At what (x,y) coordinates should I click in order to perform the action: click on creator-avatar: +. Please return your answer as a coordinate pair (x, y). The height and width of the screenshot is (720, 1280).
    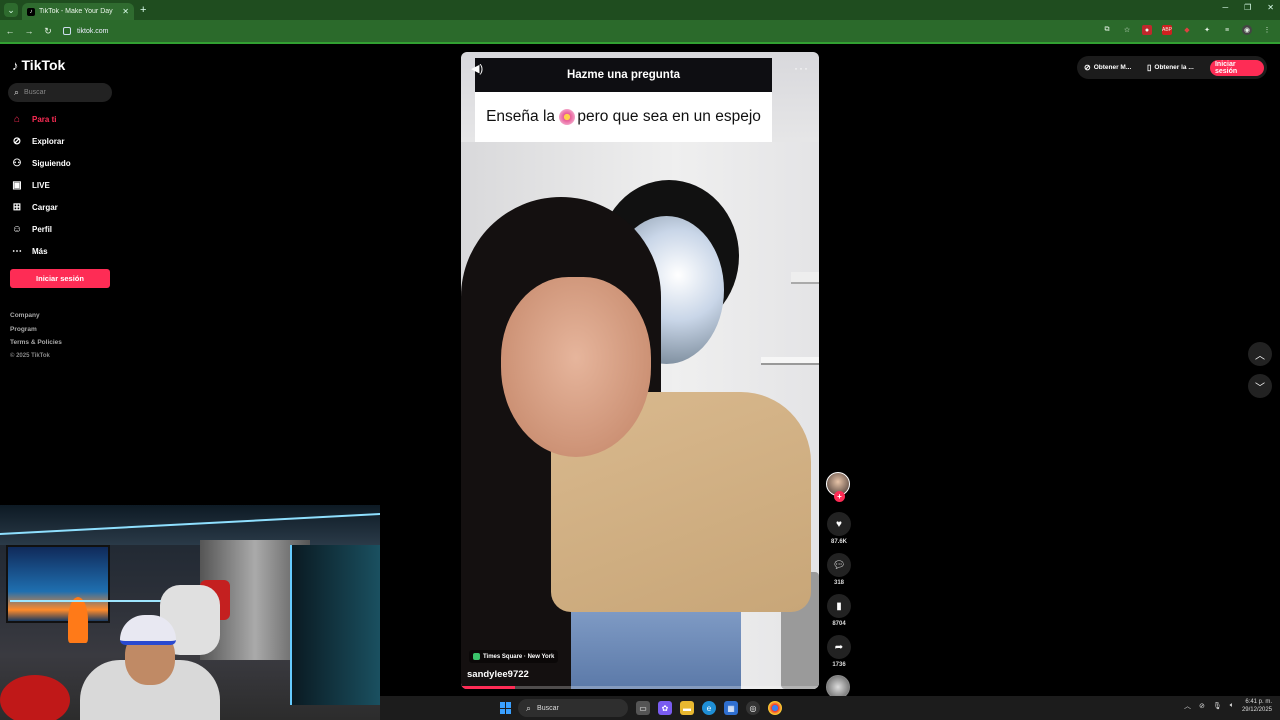
    Looking at the image, I should click on (838, 487).